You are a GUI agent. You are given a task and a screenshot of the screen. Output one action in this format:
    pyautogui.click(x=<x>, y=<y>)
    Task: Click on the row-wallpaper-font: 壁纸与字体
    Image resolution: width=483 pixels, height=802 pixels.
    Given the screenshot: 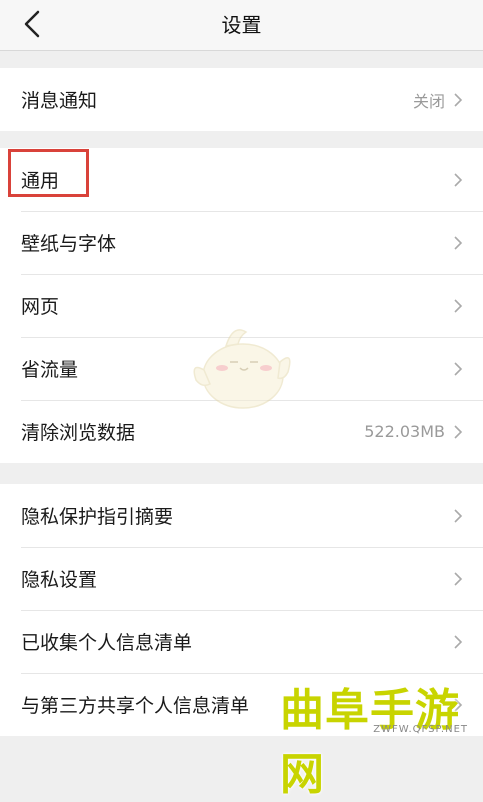 What is the action you would take?
    pyautogui.click(x=241, y=242)
    